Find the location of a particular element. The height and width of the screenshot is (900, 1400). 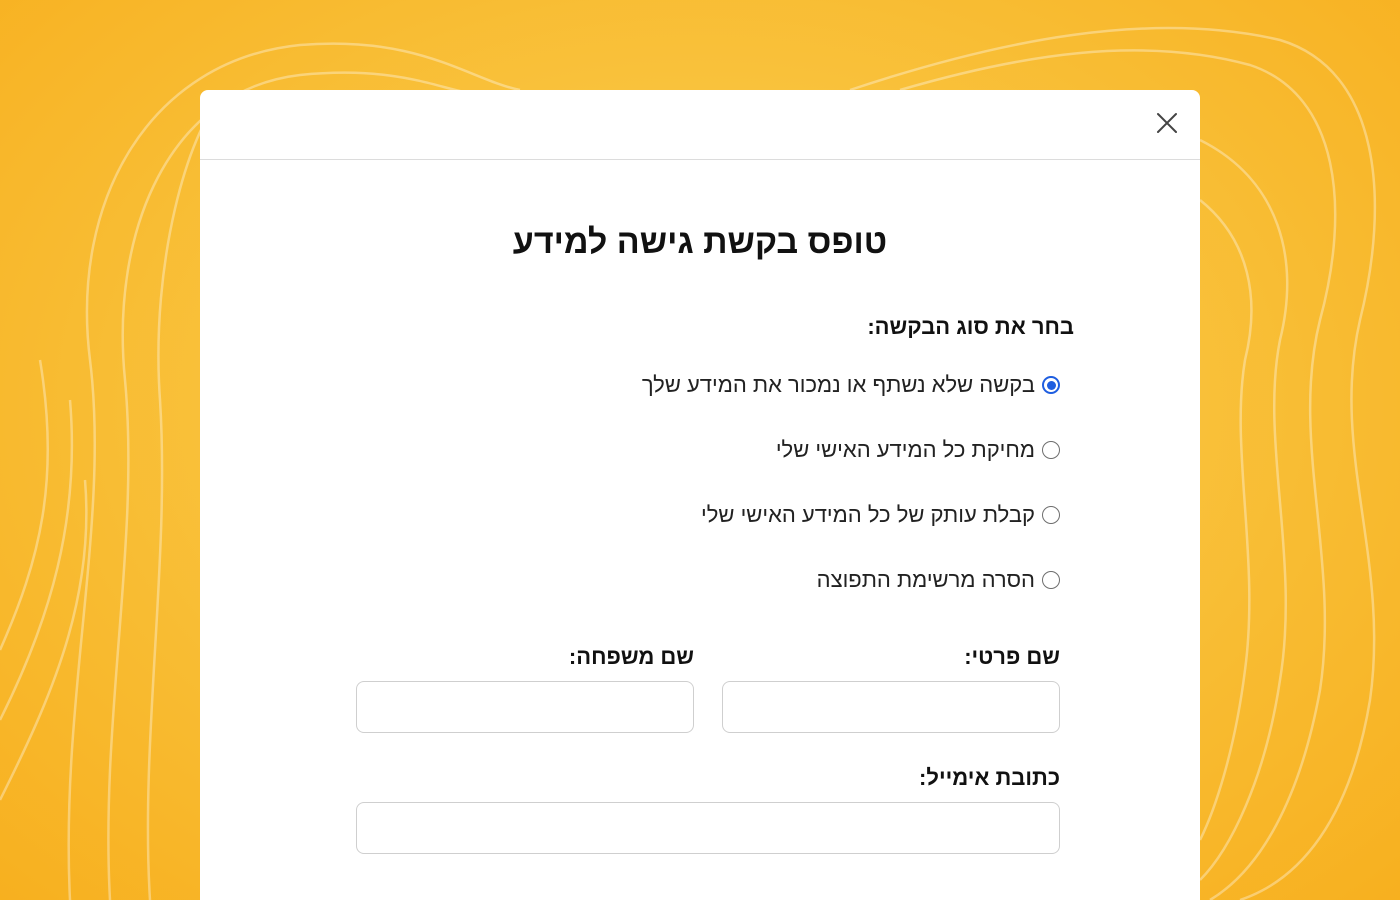

radio-option-unsubscribe: הסרה מרשימת התפוצה is located at coordinates (938, 580).